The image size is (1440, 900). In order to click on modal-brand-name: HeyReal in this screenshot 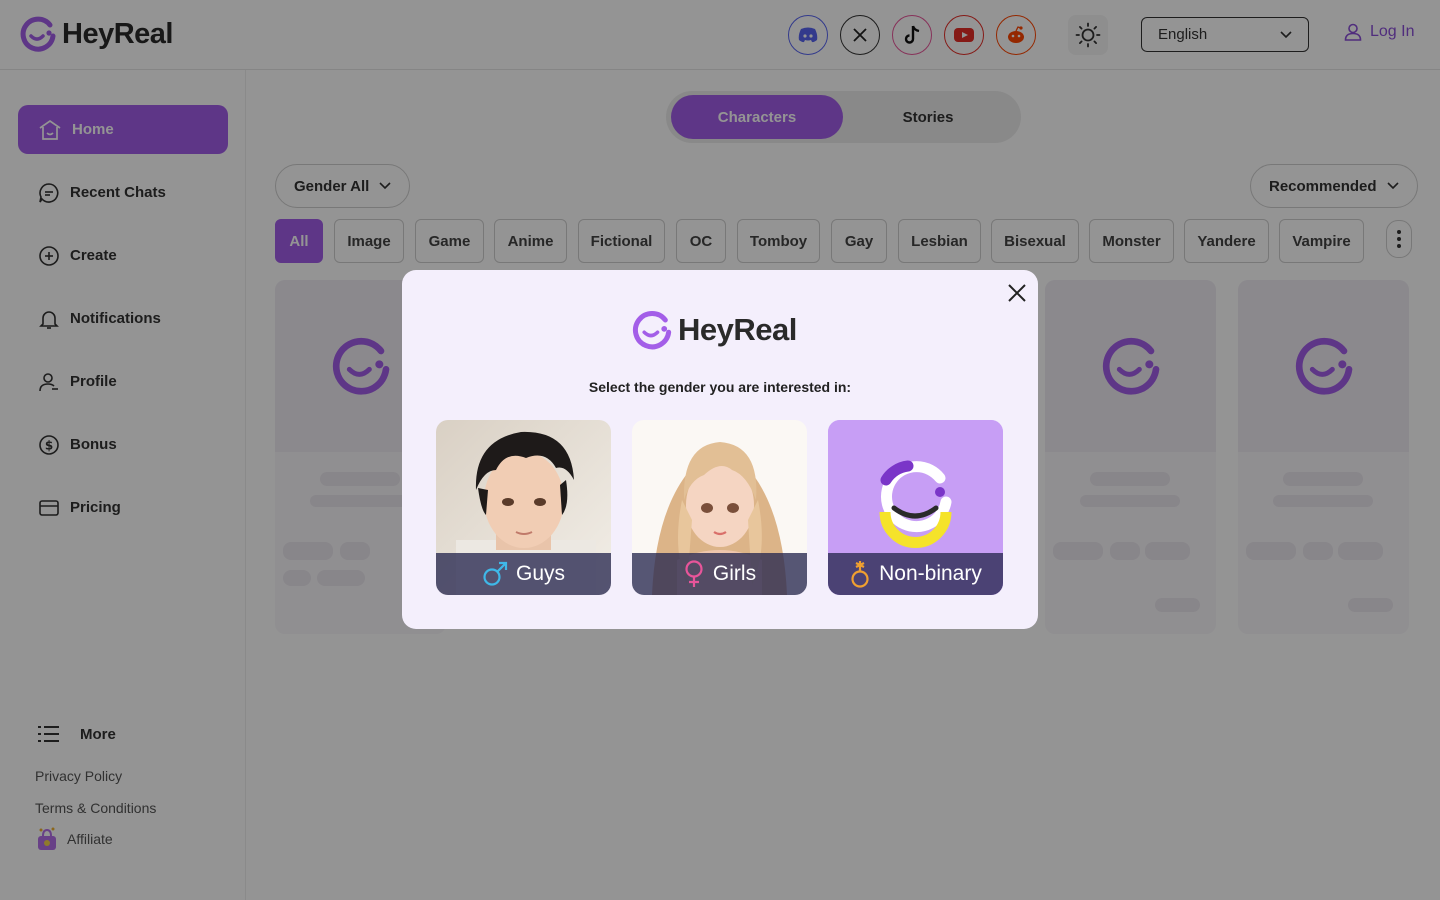, I will do `click(737, 329)`.